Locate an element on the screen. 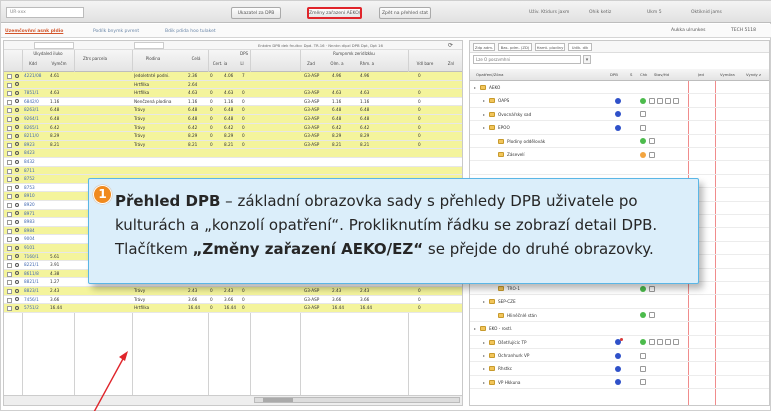 This screenshot has height=411, width=771. tree-row: TRO-1 is located at coordinates (619, 289).